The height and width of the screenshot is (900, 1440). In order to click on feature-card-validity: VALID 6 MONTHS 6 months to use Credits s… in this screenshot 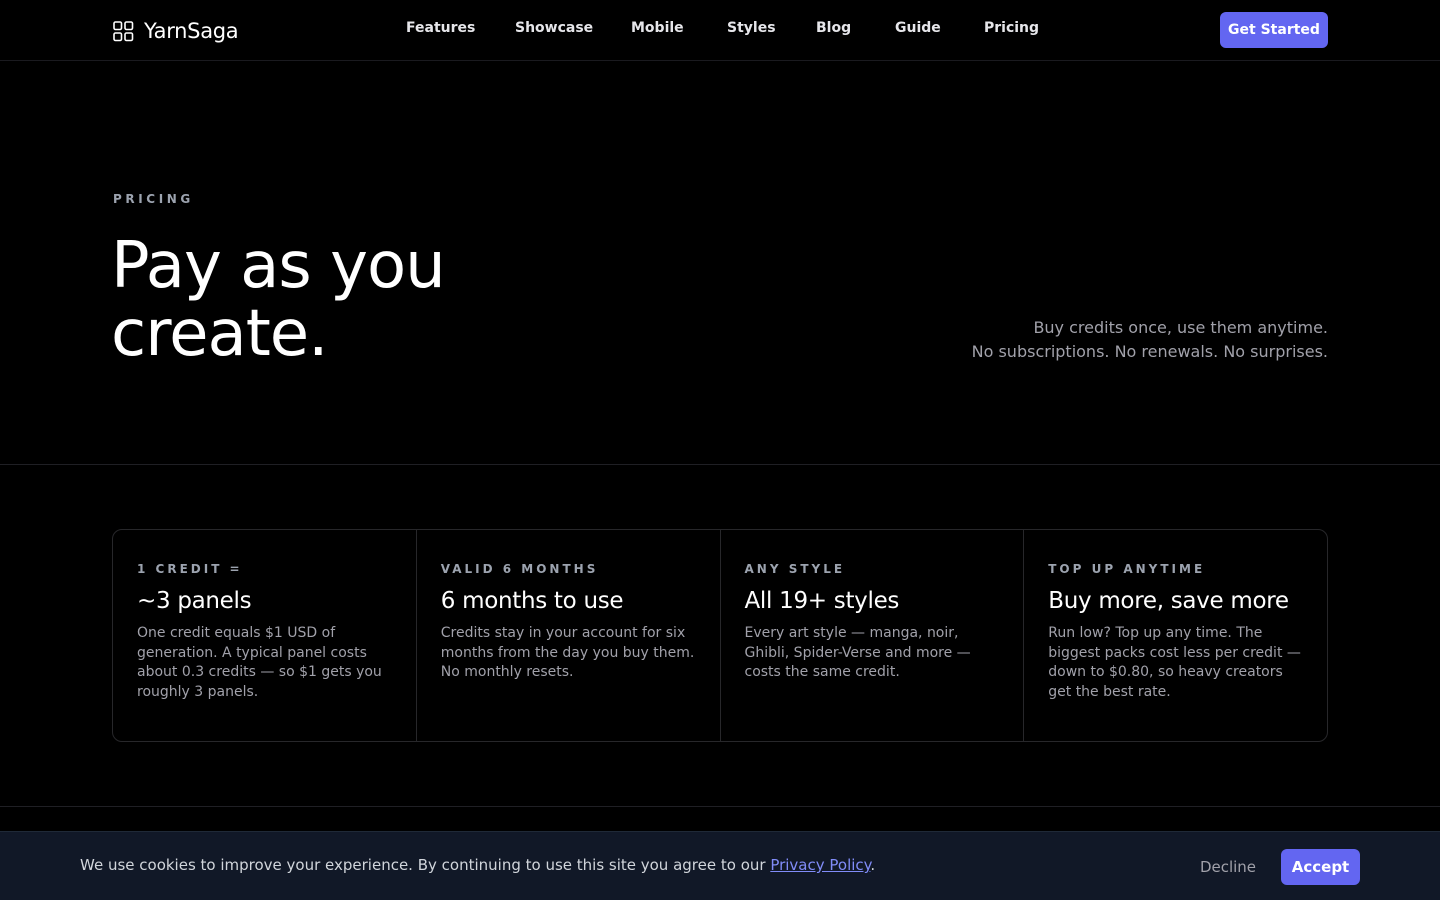, I will do `click(569, 635)`.